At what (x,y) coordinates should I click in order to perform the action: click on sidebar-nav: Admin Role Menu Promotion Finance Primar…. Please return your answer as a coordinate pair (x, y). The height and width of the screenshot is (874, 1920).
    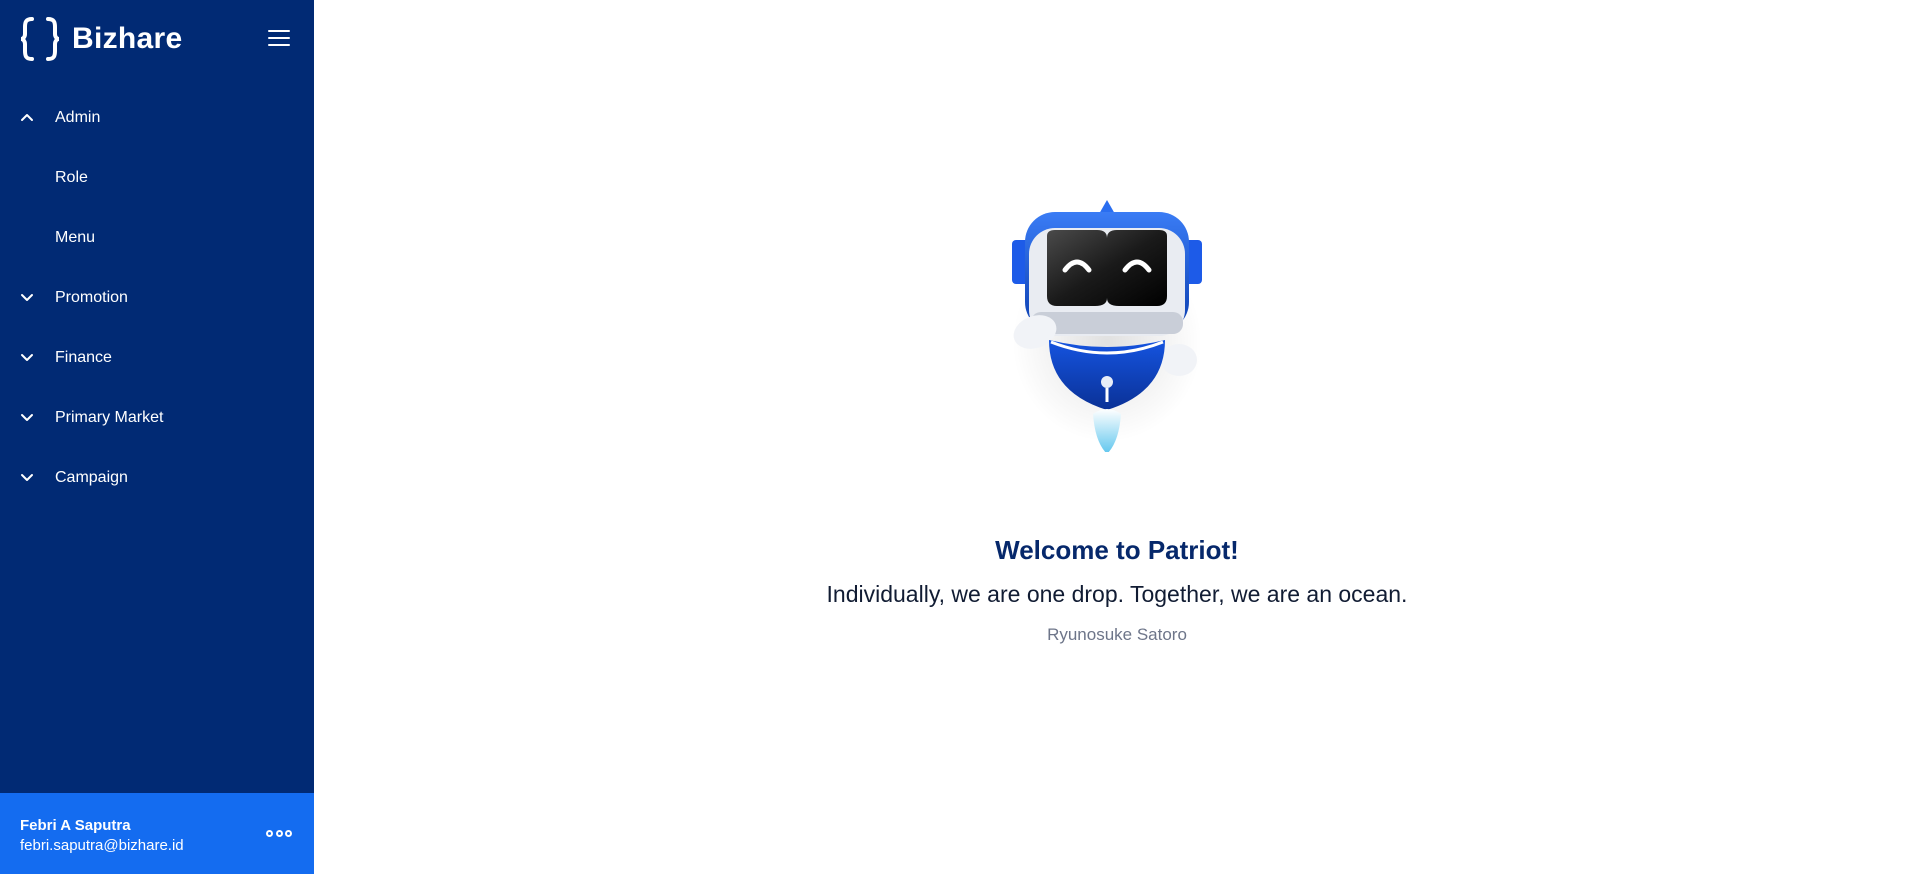
    Looking at the image, I should click on (157, 298).